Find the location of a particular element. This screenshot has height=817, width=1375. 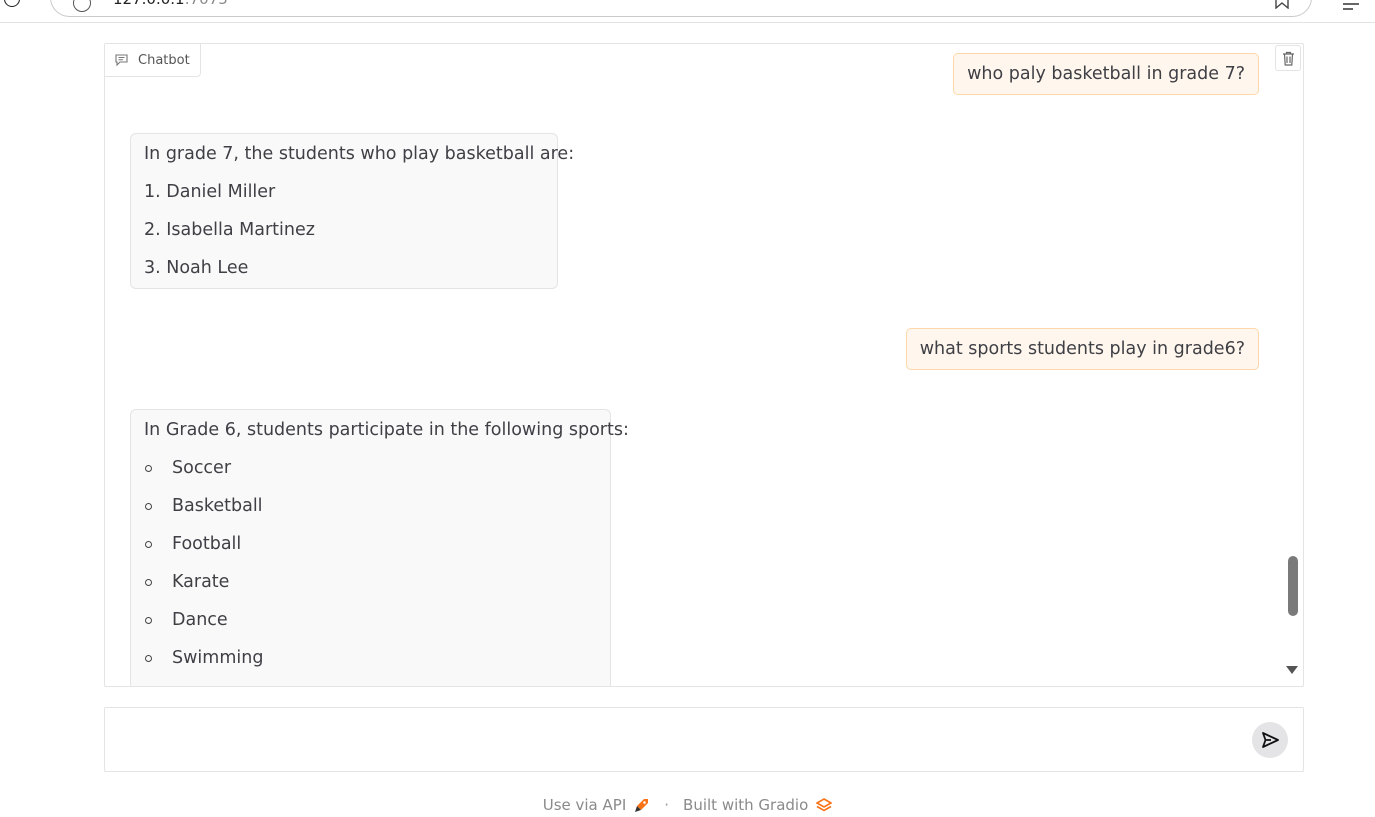

user-message-text: who paly basketball in grade 7? is located at coordinates (1106, 74).